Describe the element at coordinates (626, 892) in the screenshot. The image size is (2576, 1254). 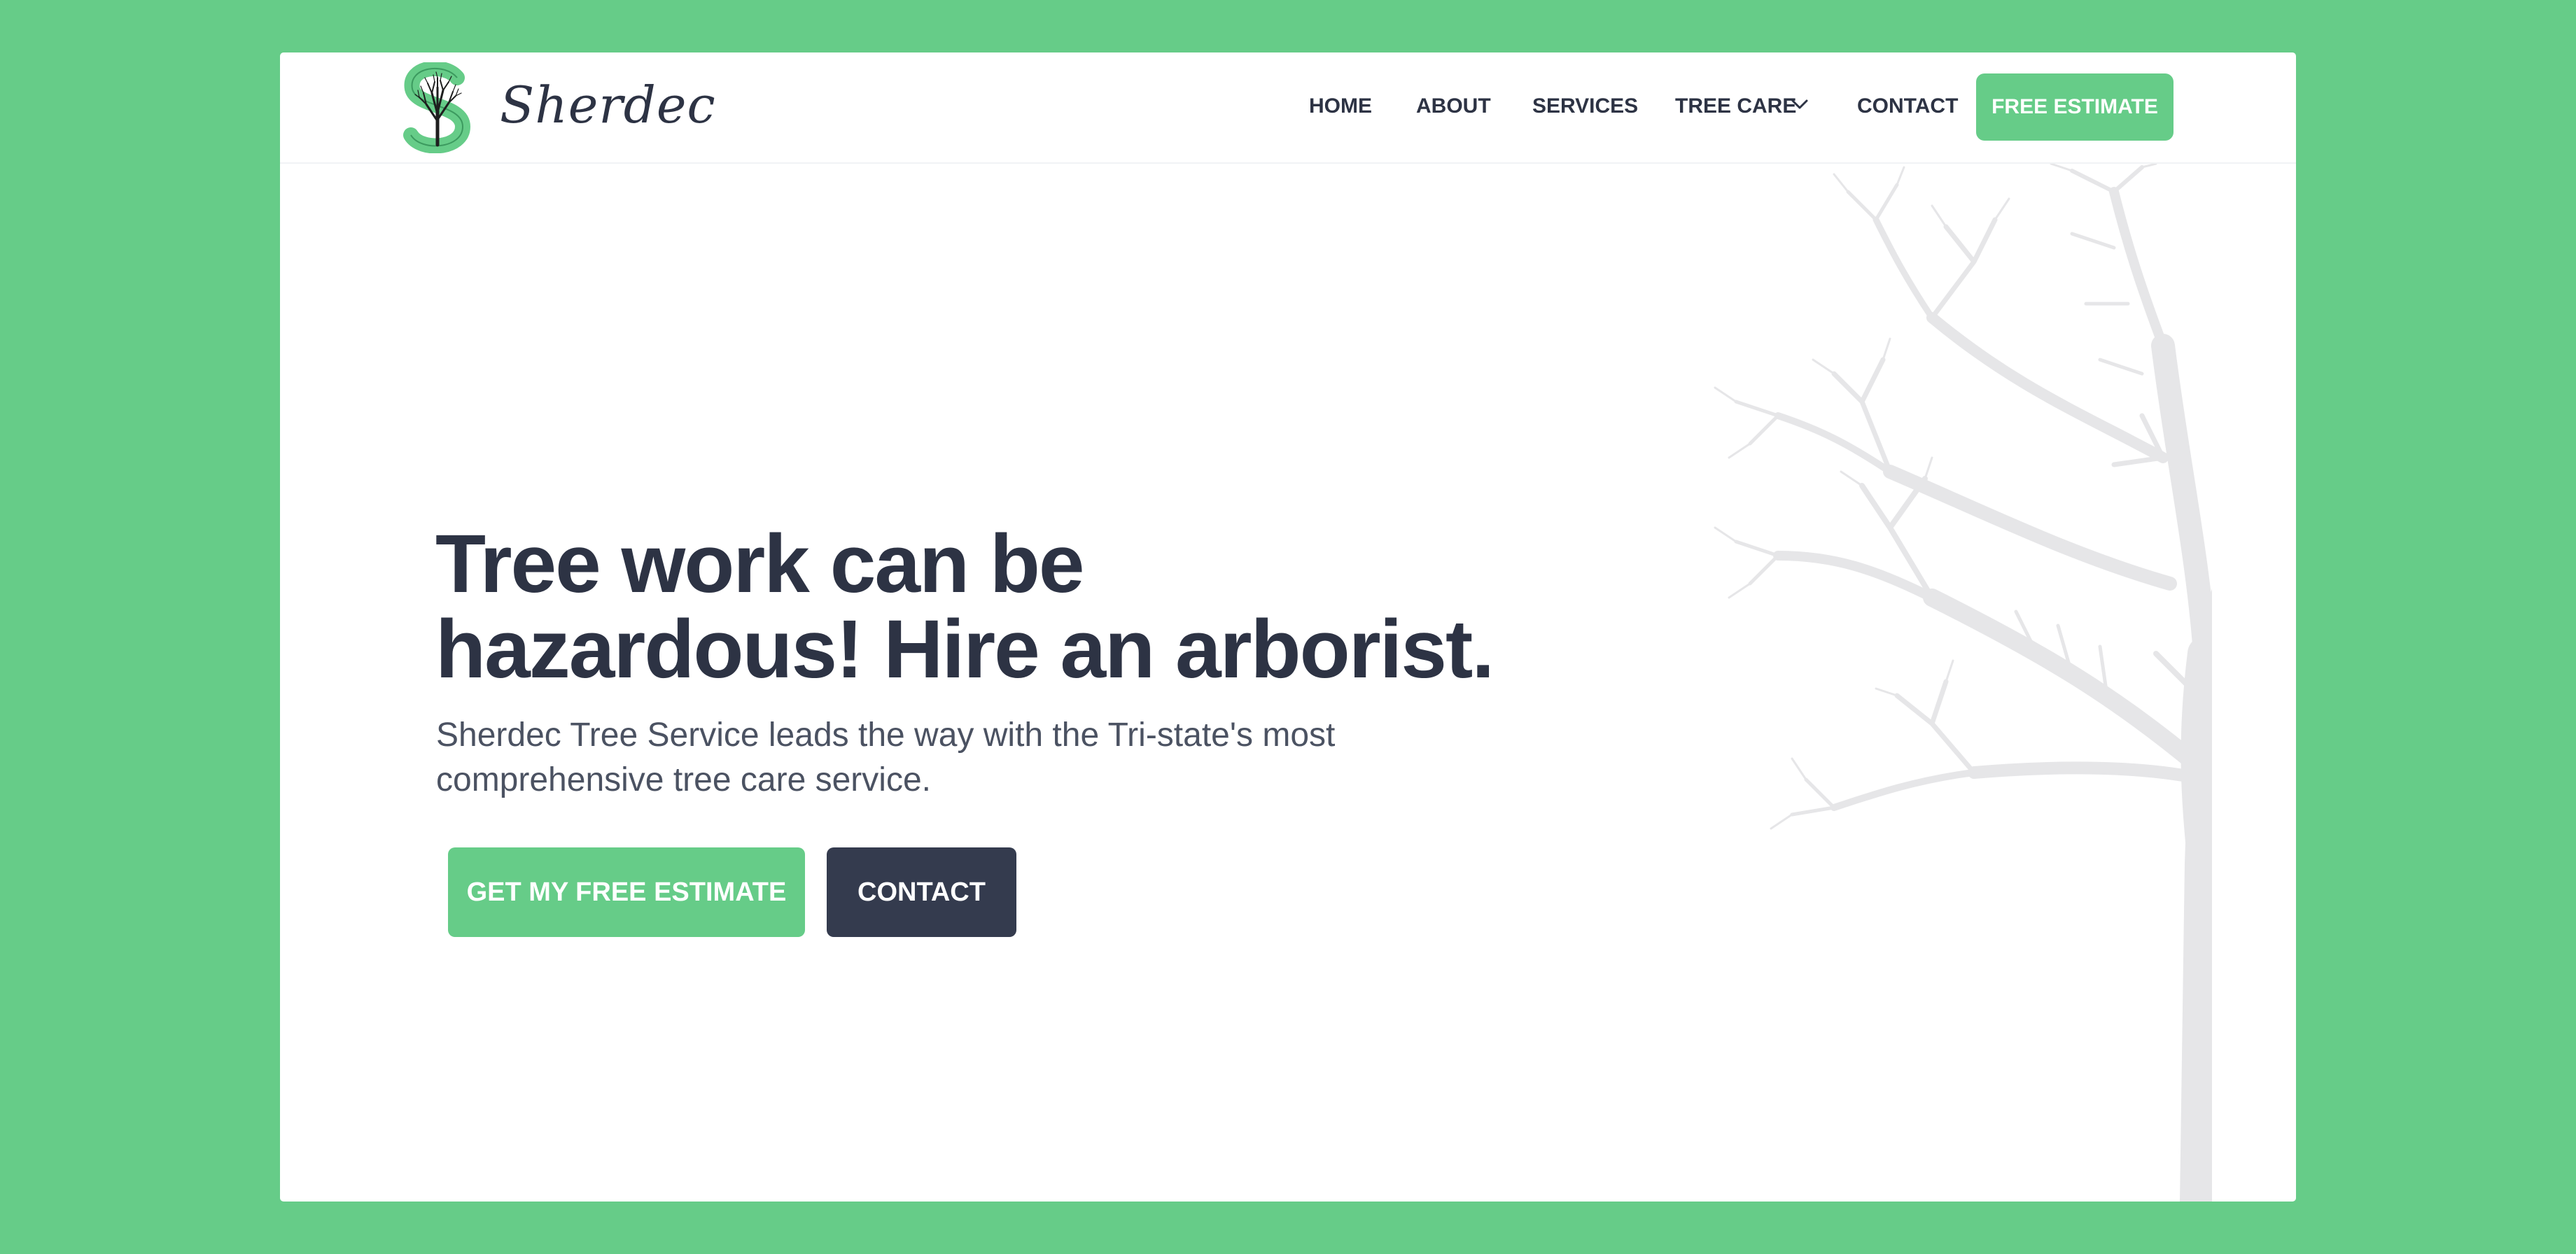
I see `get-free-estimate-button: GET MY FREE ESTIMATE` at that location.